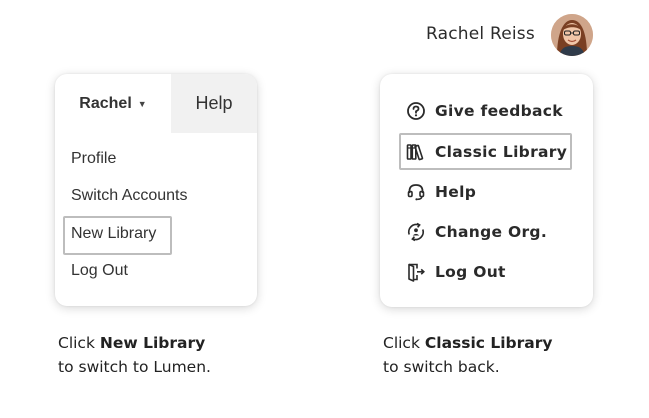  What do you see at coordinates (470, 272) in the screenshot?
I see `menu-item-label: Log Out` at bounding box center [470, 272].